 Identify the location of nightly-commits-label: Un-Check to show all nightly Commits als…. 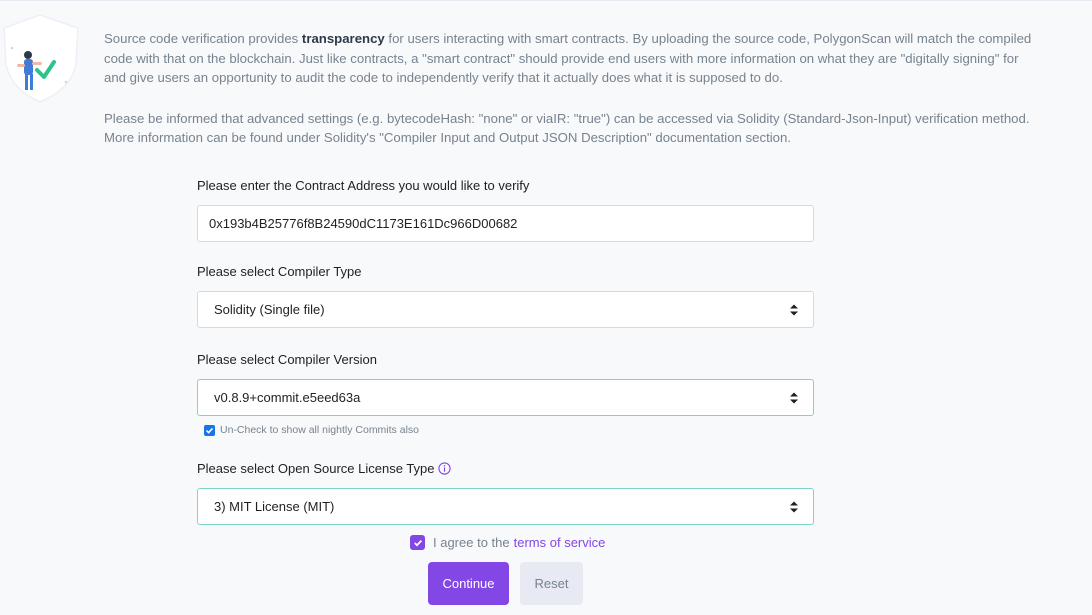
(319, 430).